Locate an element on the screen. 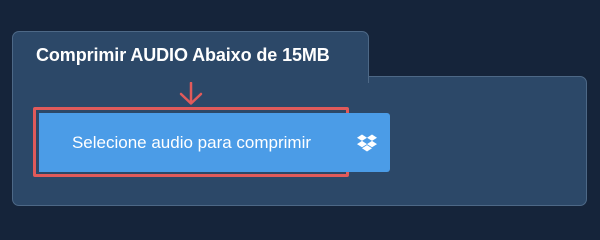  dropbox-button is located at coordinates (367, 142).